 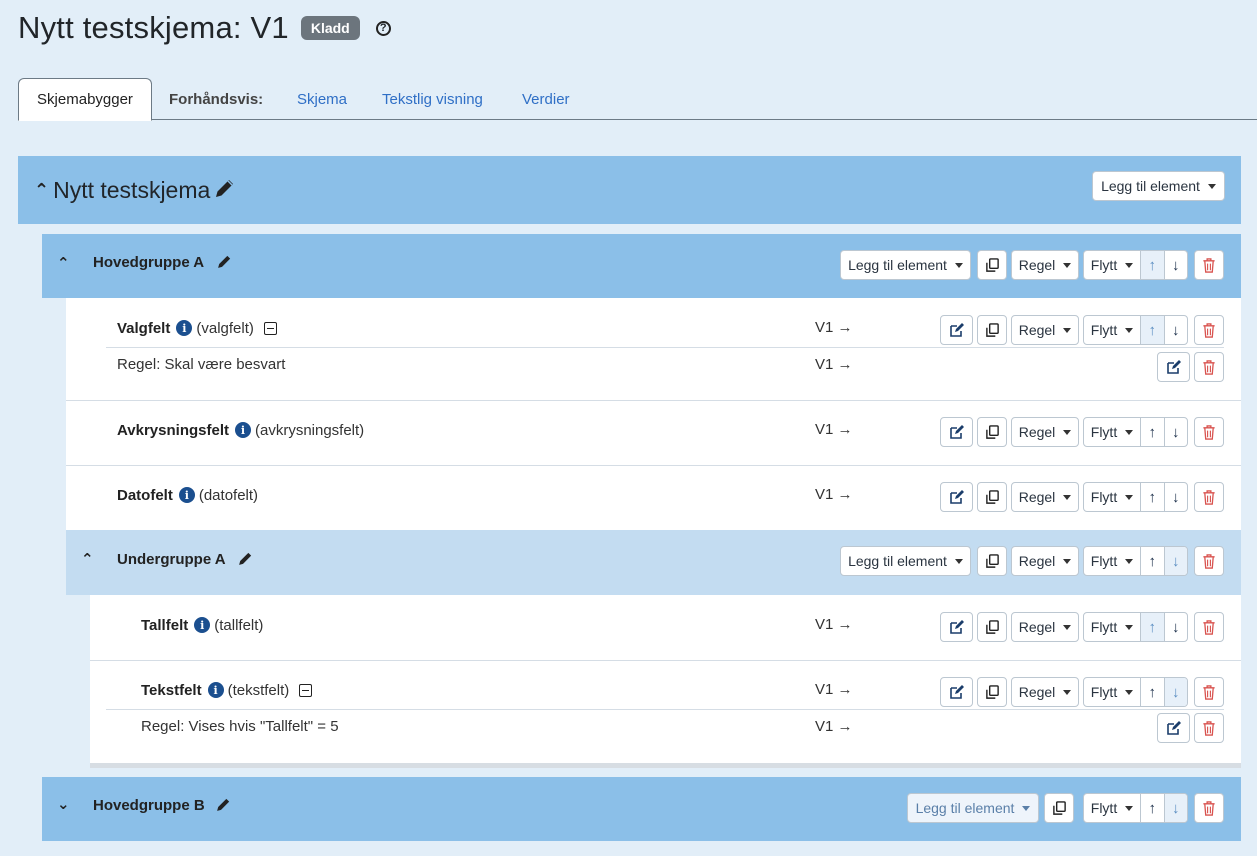 What do you see at coordinates (258, 690) in the screenshot?
I see `field-type: (tekstfelt)` at bounding box center [258, 690].